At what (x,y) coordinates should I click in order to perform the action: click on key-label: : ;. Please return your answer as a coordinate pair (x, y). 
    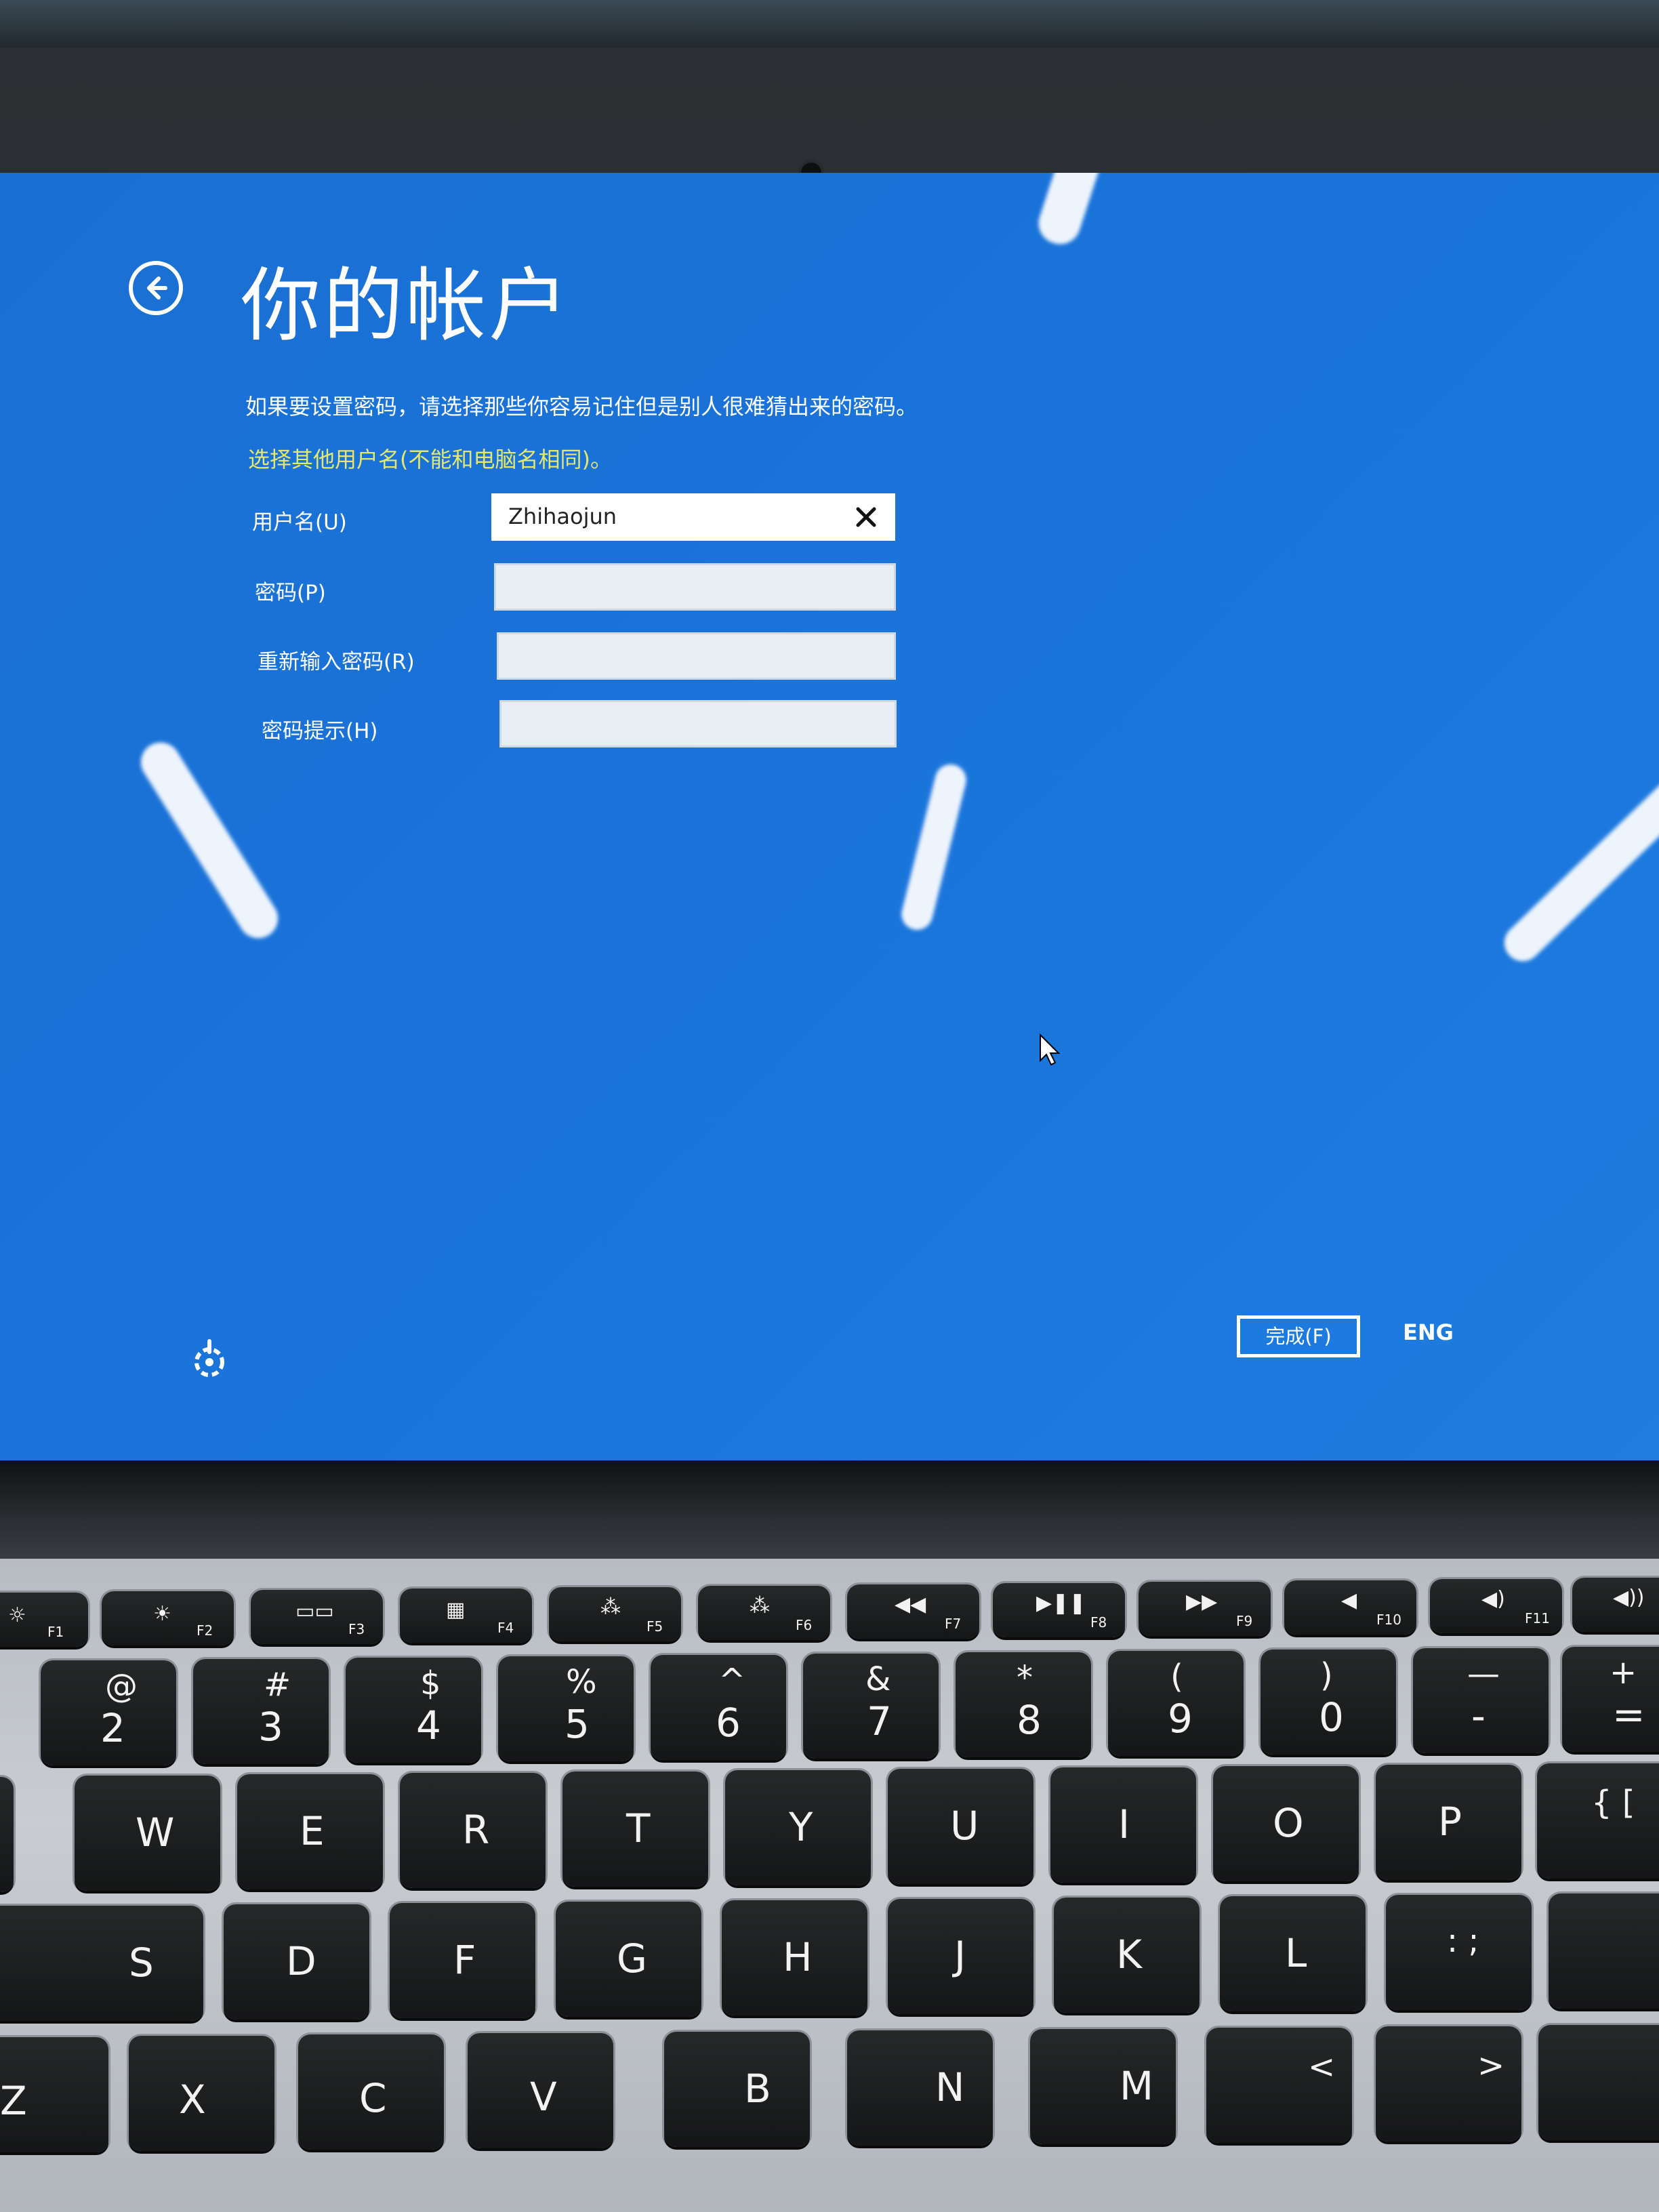
    Looking at the image, I should click on (1463, 1941).